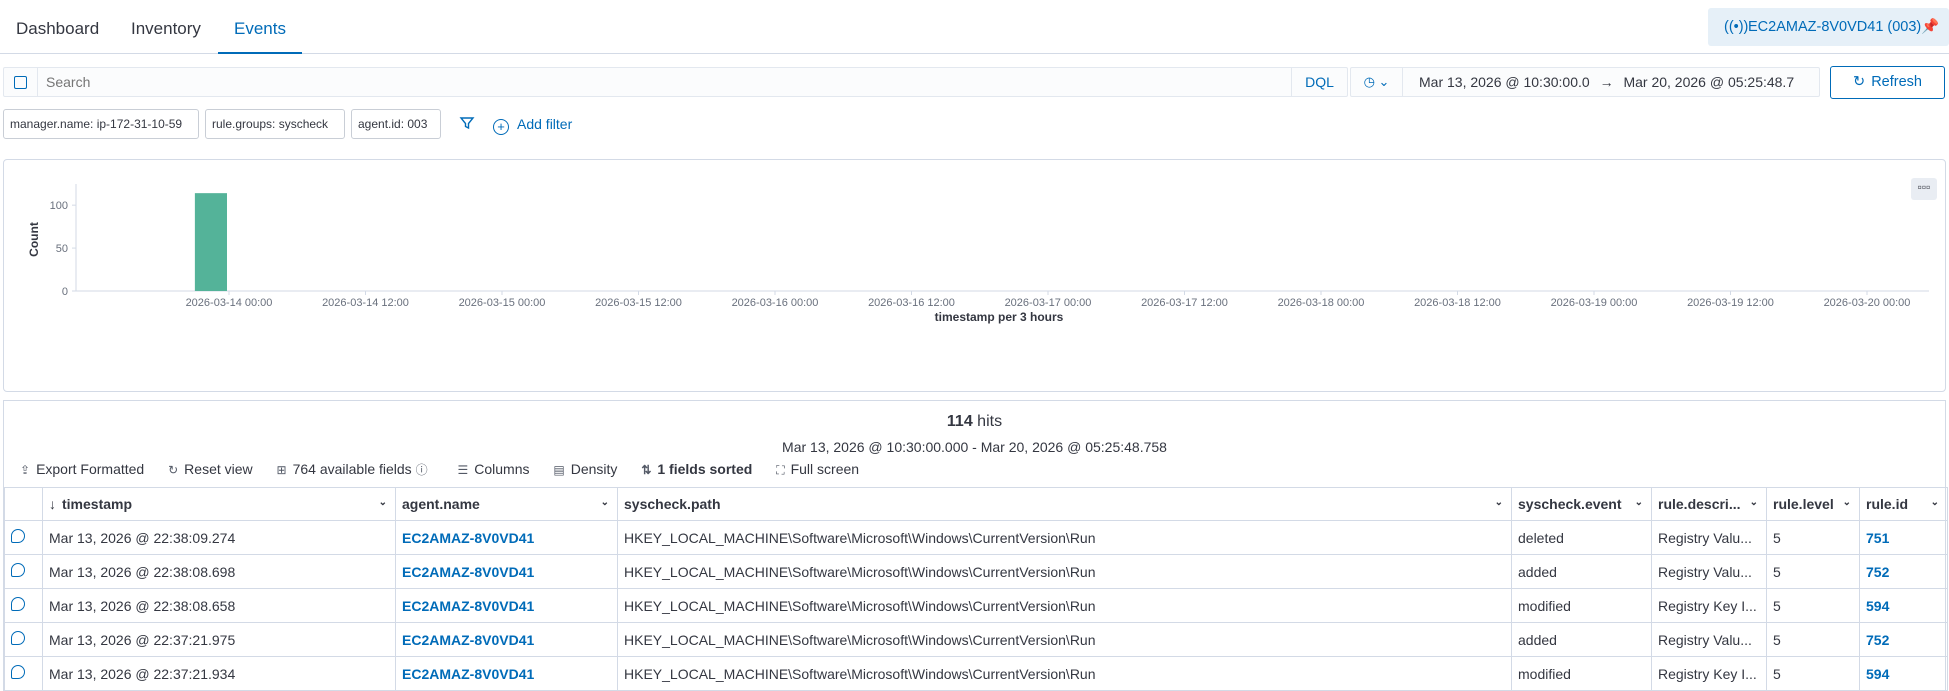  Describe the element at coordinates (275, 124) in the screenshot. I see `filter-pill-rule-groups: rule.groups: syscheck` at that location.